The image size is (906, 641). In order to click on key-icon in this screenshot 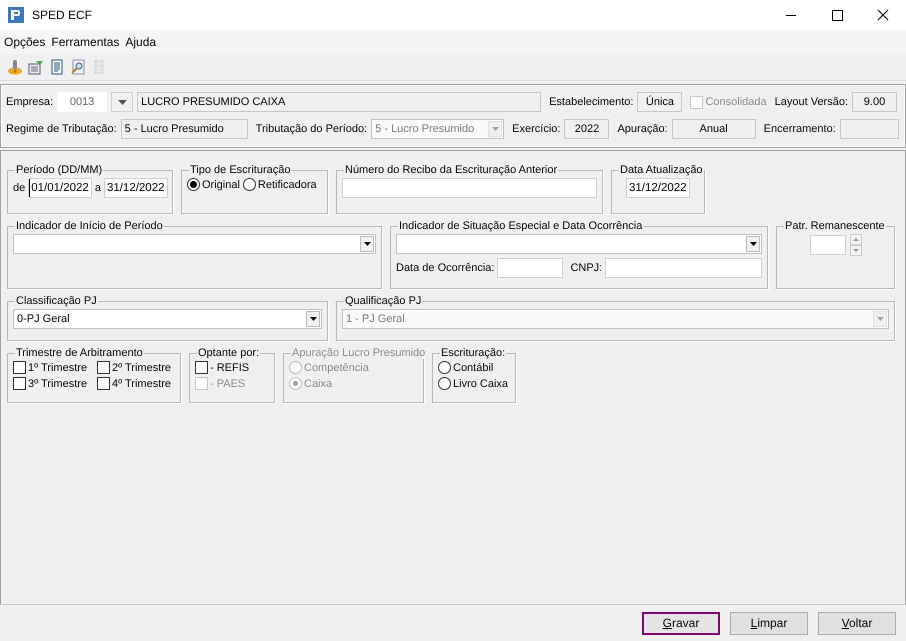, I will do `click(15, 67)`.